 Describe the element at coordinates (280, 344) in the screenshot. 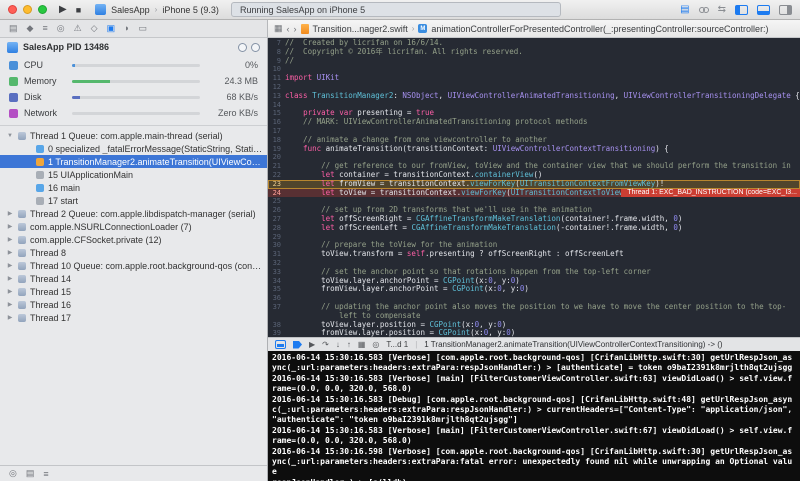

I see `hide-debug-area-icon` at that location.